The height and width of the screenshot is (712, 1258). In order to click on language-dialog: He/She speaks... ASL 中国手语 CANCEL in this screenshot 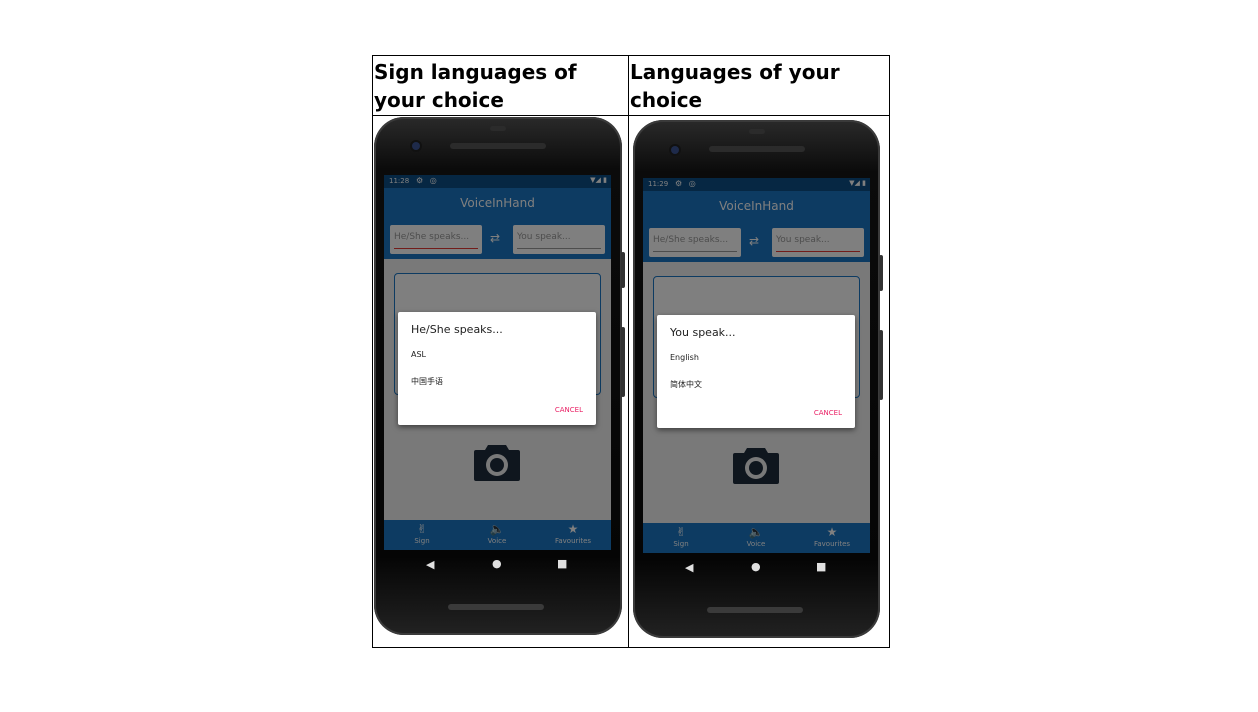, I will do `click(497, 368)`.